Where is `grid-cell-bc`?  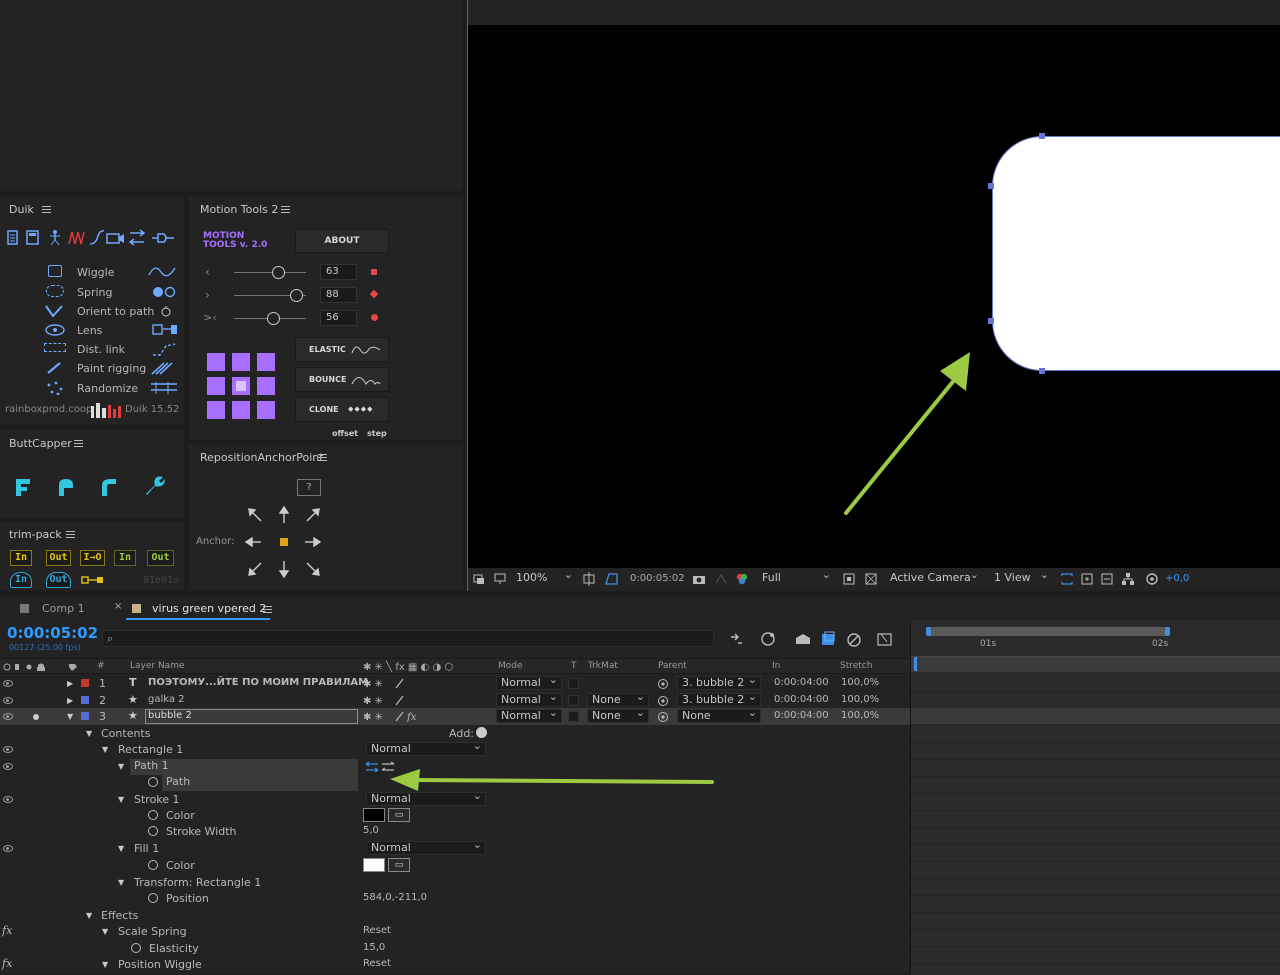
grid-cell-bc is located at coordinates (241, 410).